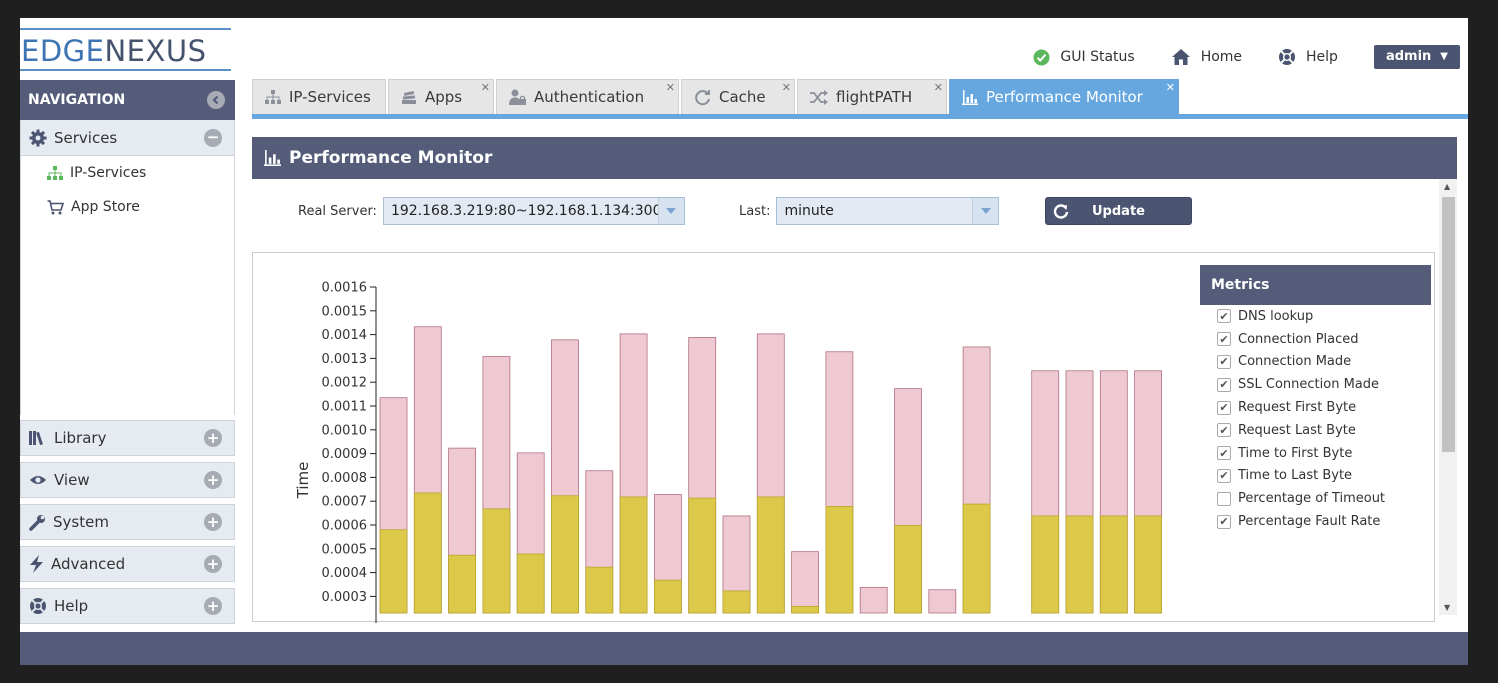  What do you see at coordinates (1118, 211) in the screenshot?
I see `update-button: Update` at bounding box center [1118, 211].